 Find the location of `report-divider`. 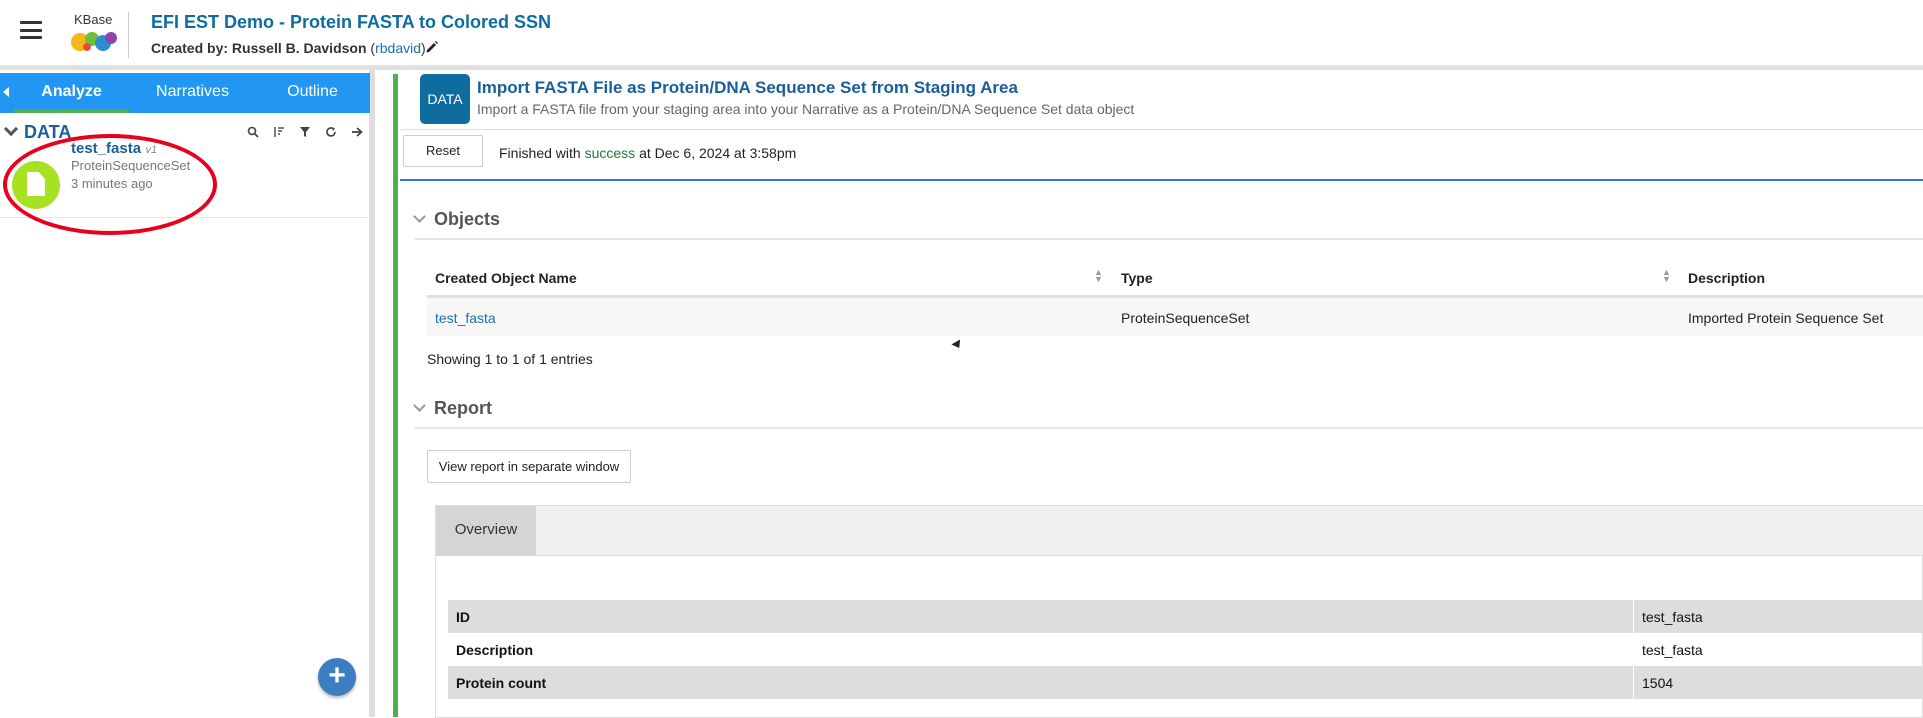

report-divider is located at coordinates (1169, 428).